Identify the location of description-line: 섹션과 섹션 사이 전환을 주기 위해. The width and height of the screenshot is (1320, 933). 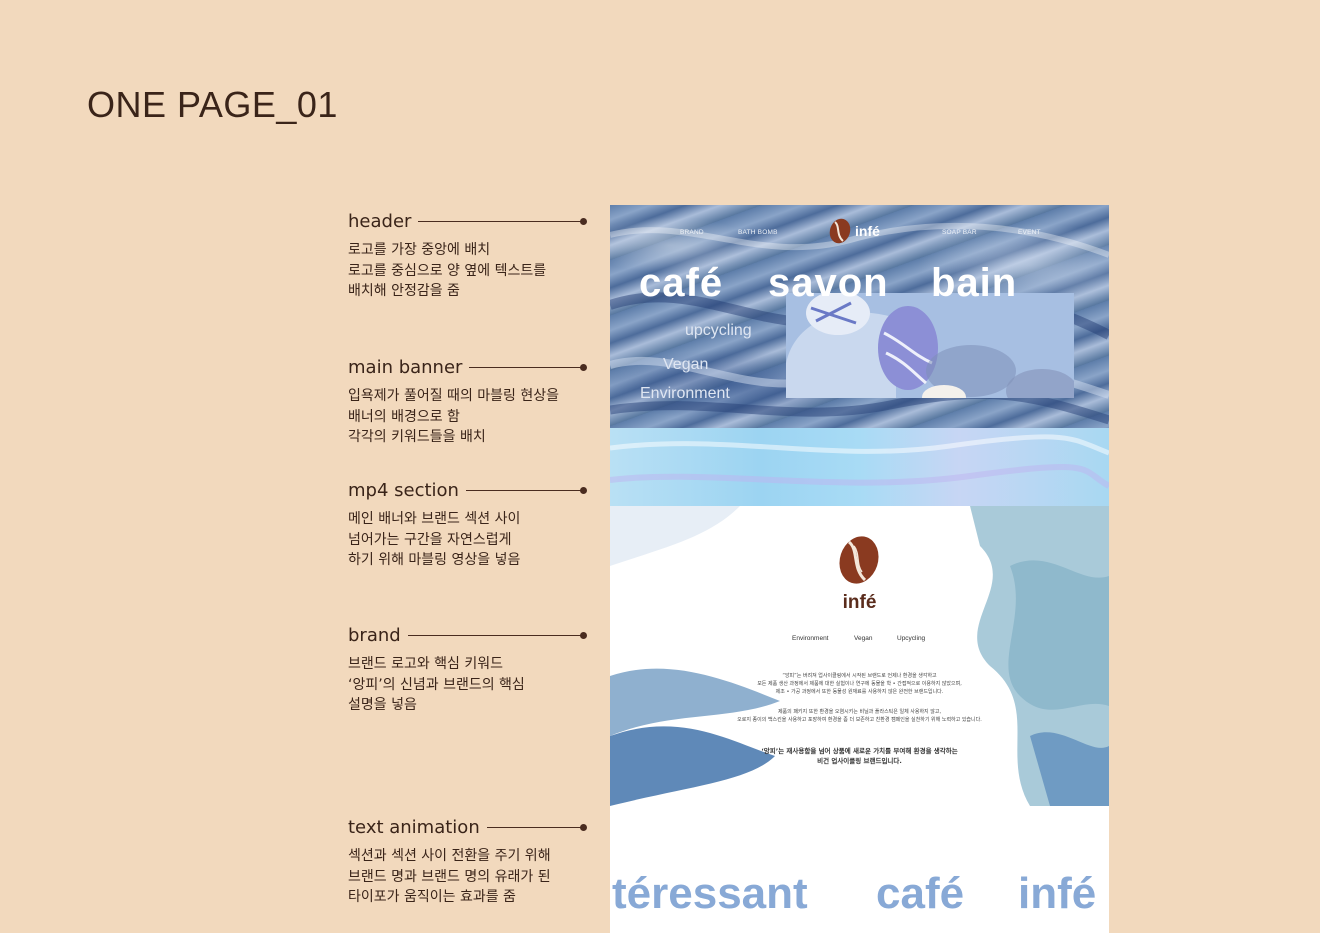
(449, 856).